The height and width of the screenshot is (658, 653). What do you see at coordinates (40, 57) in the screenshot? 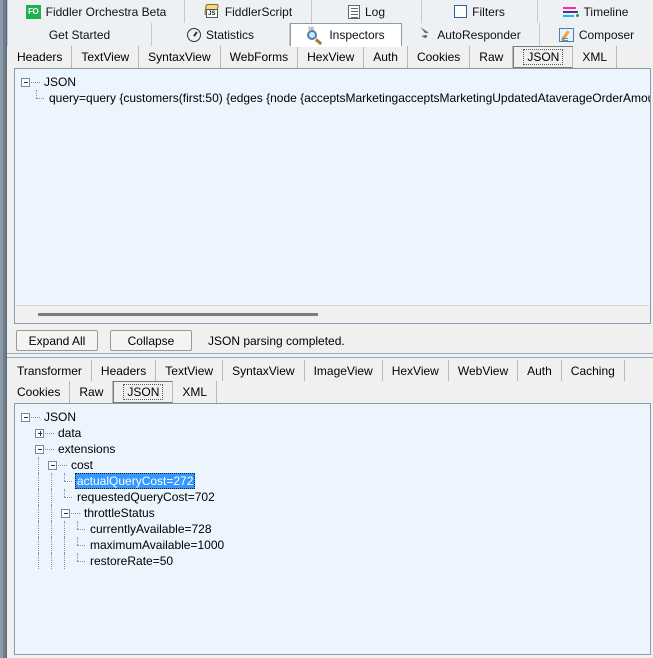
I see `request-tab-headers: Headers` at bounding box center [40, 57].